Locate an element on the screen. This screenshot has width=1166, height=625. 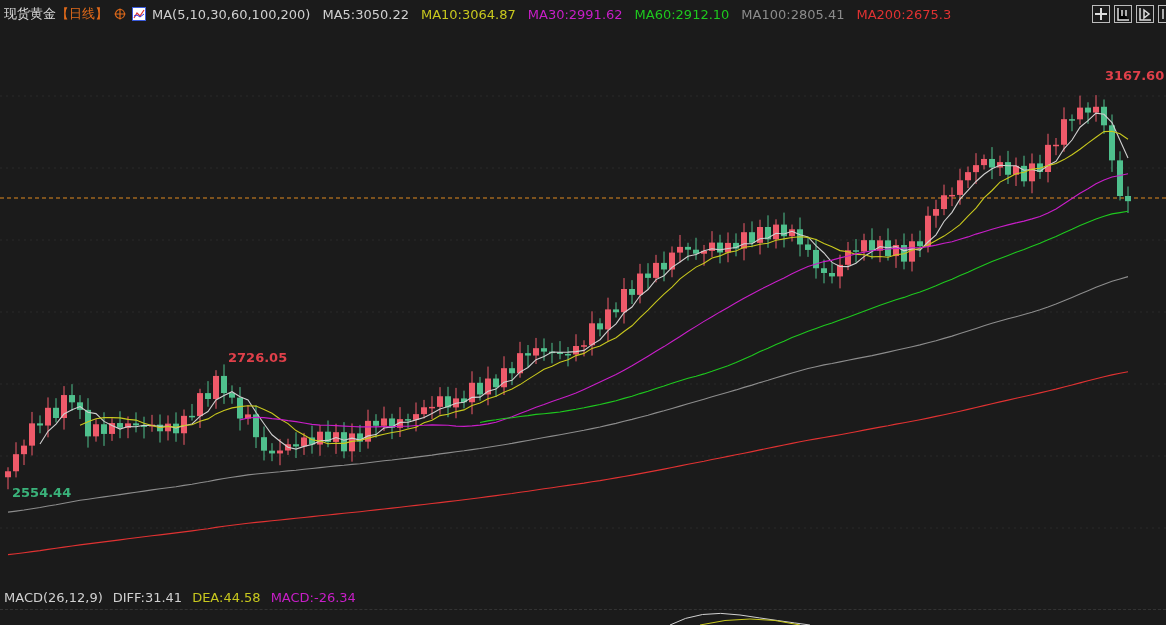
ma-value: MA60:2912.10 is located at coordinates (682, 14).